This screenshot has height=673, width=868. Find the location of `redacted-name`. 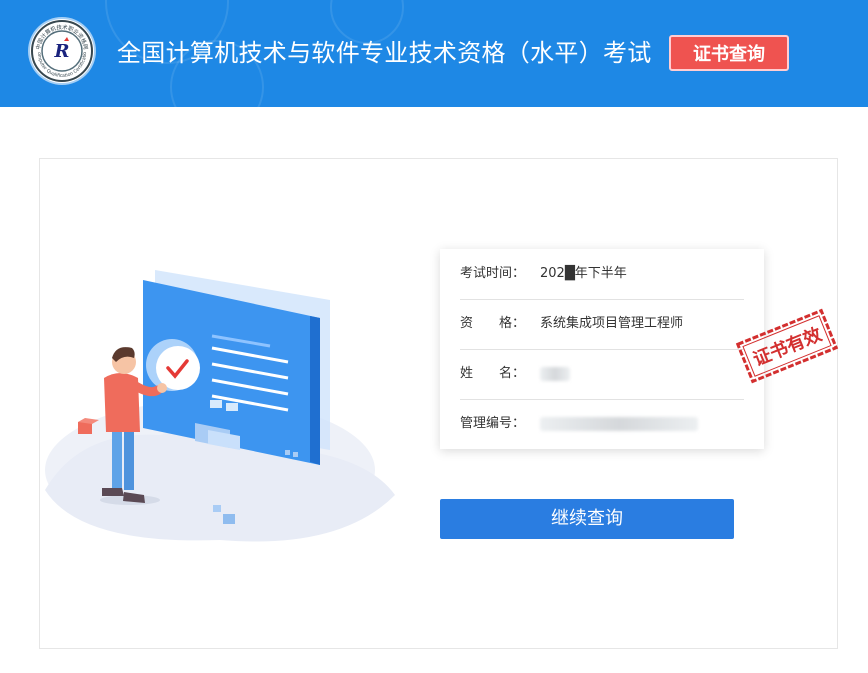

redacted-name is located at coordinates (555, 373).